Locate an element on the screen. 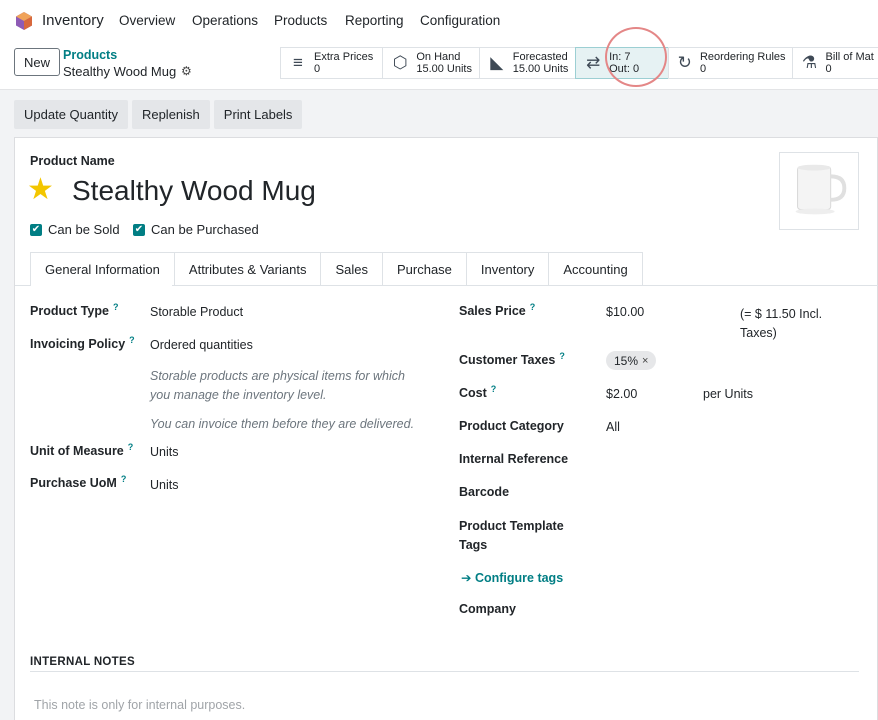 The height and width of the screenshot is (720, 878). star-icon: ★ is located at coordinates (40, 189).